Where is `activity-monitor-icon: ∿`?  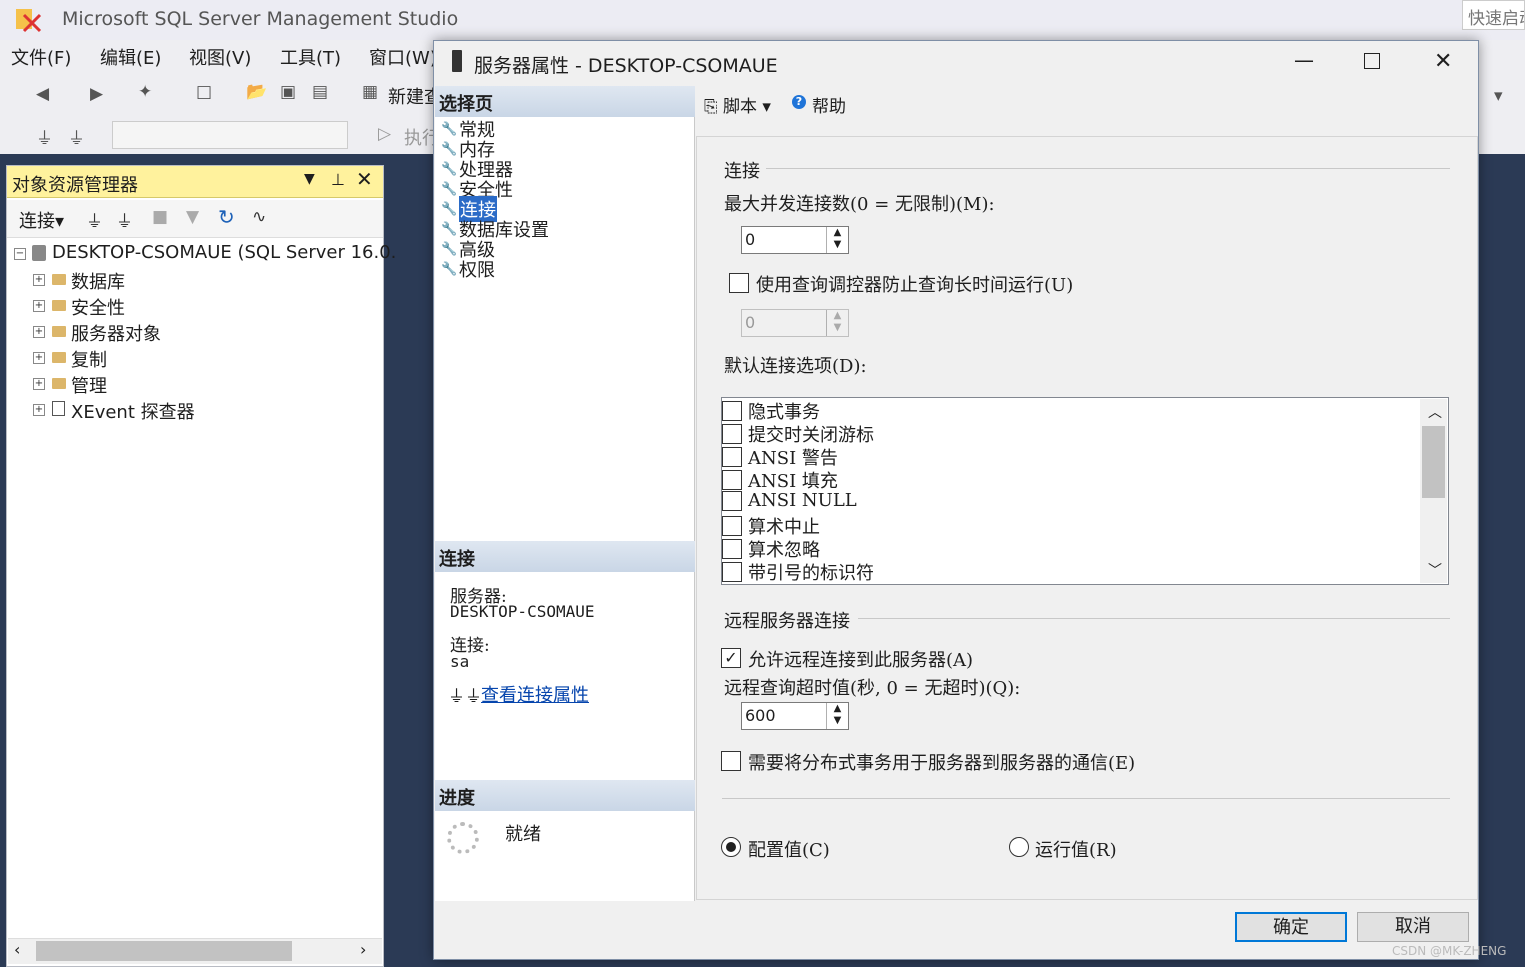
activity-monitor-icon: ∿ is located at coordinates (259, 217).